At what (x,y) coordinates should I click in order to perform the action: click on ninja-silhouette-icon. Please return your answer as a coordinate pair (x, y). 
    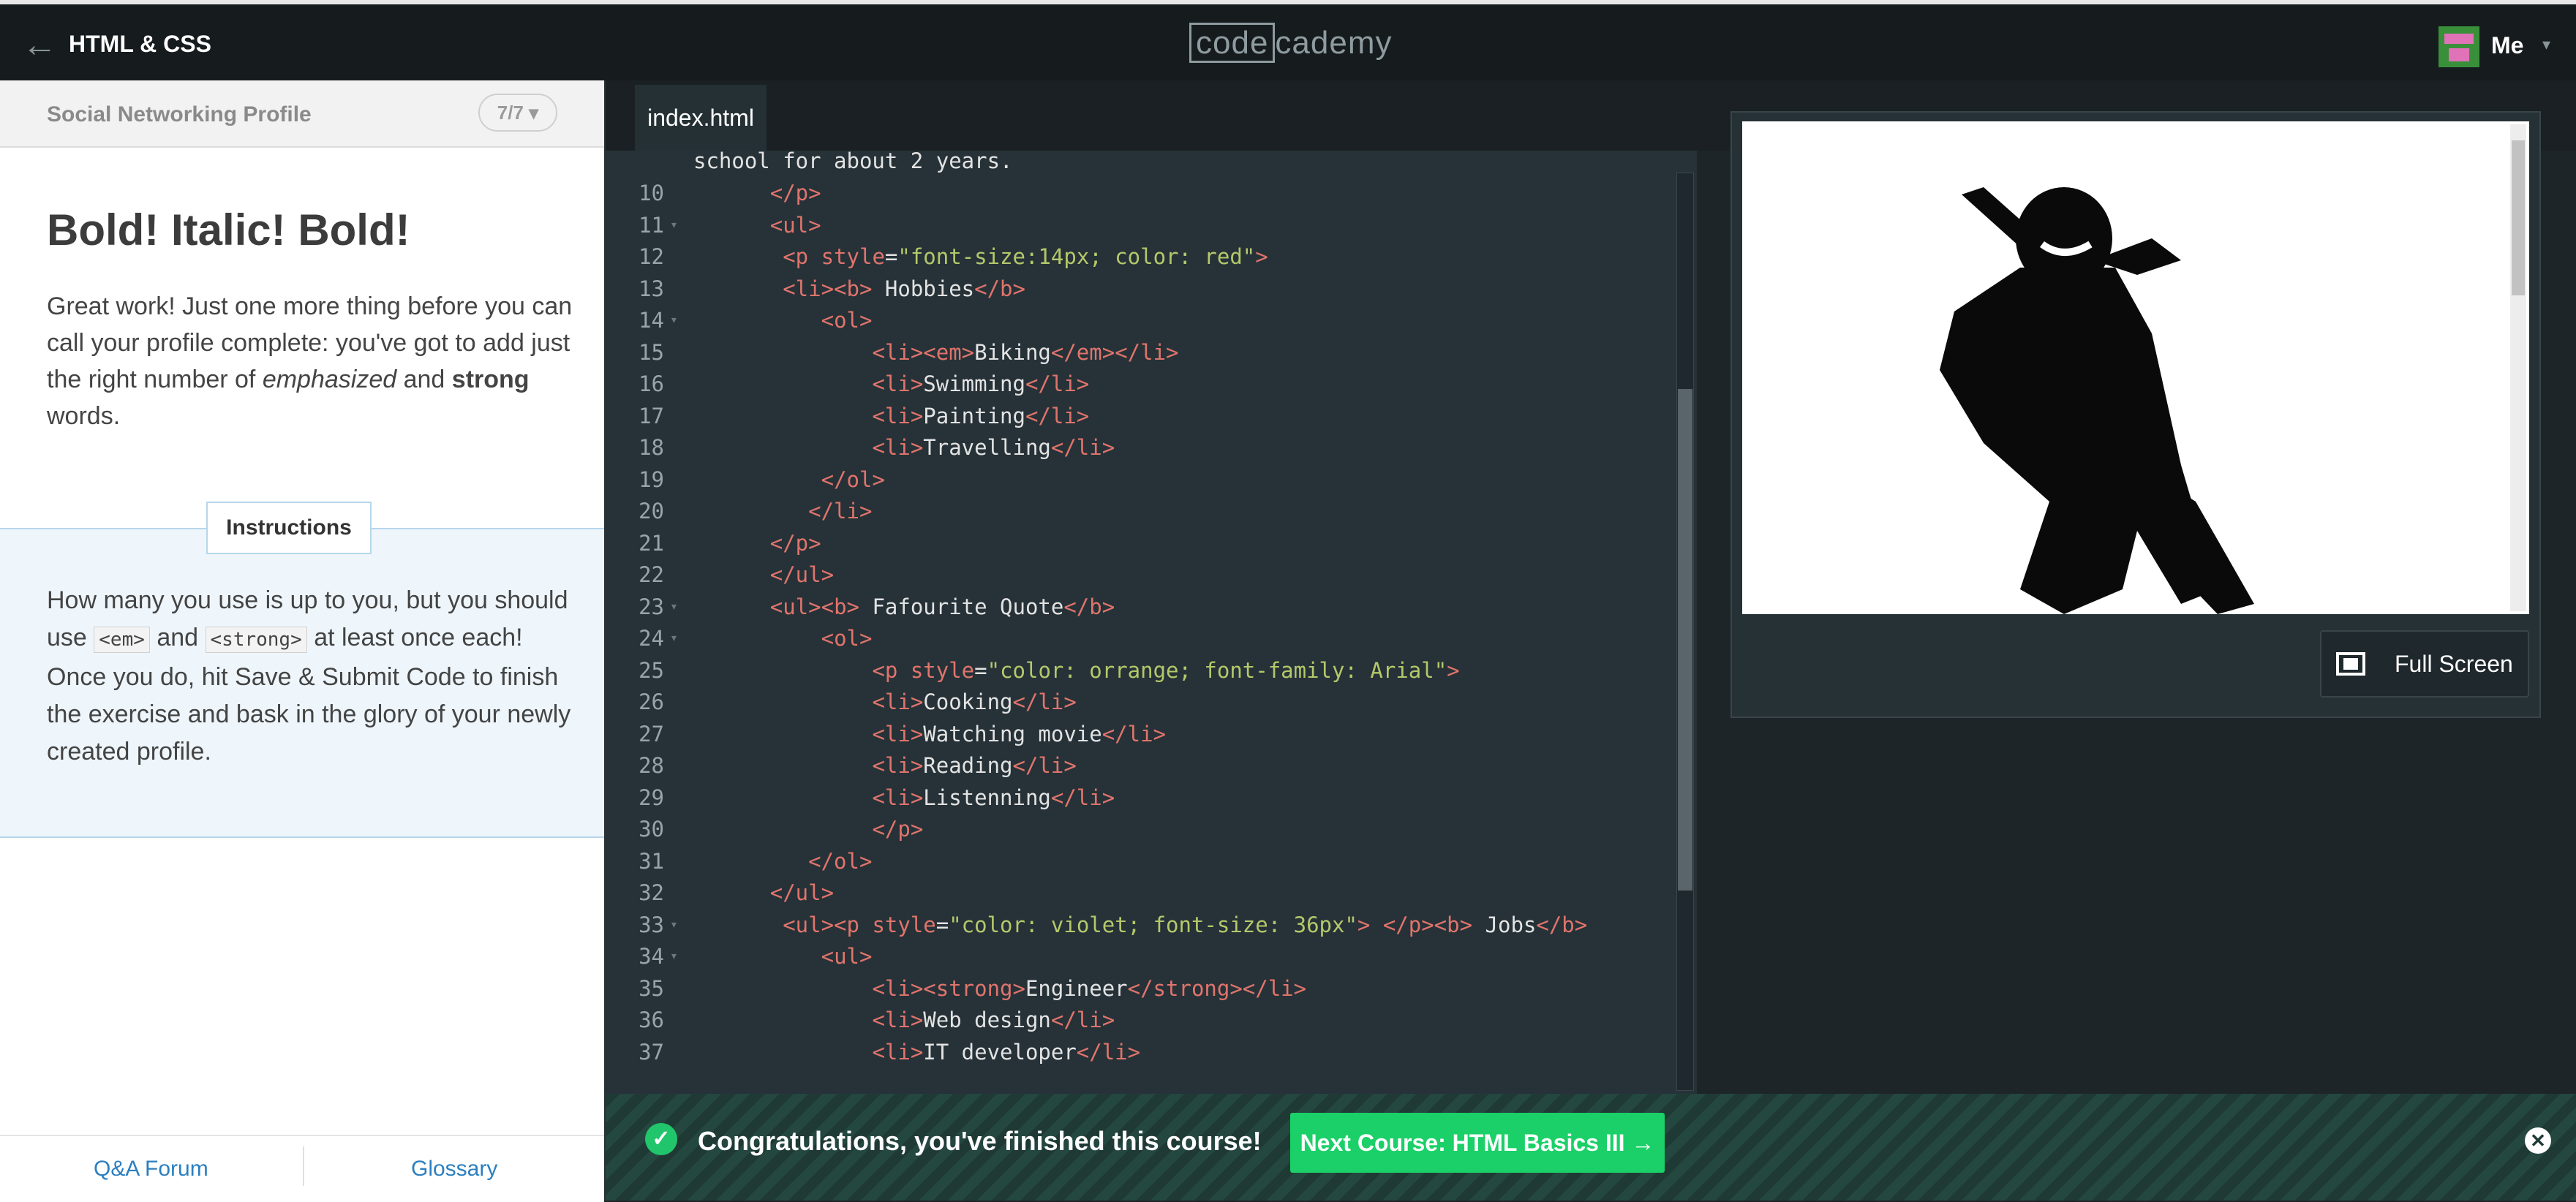
    Looking at the image, I should click on (2097, 400).